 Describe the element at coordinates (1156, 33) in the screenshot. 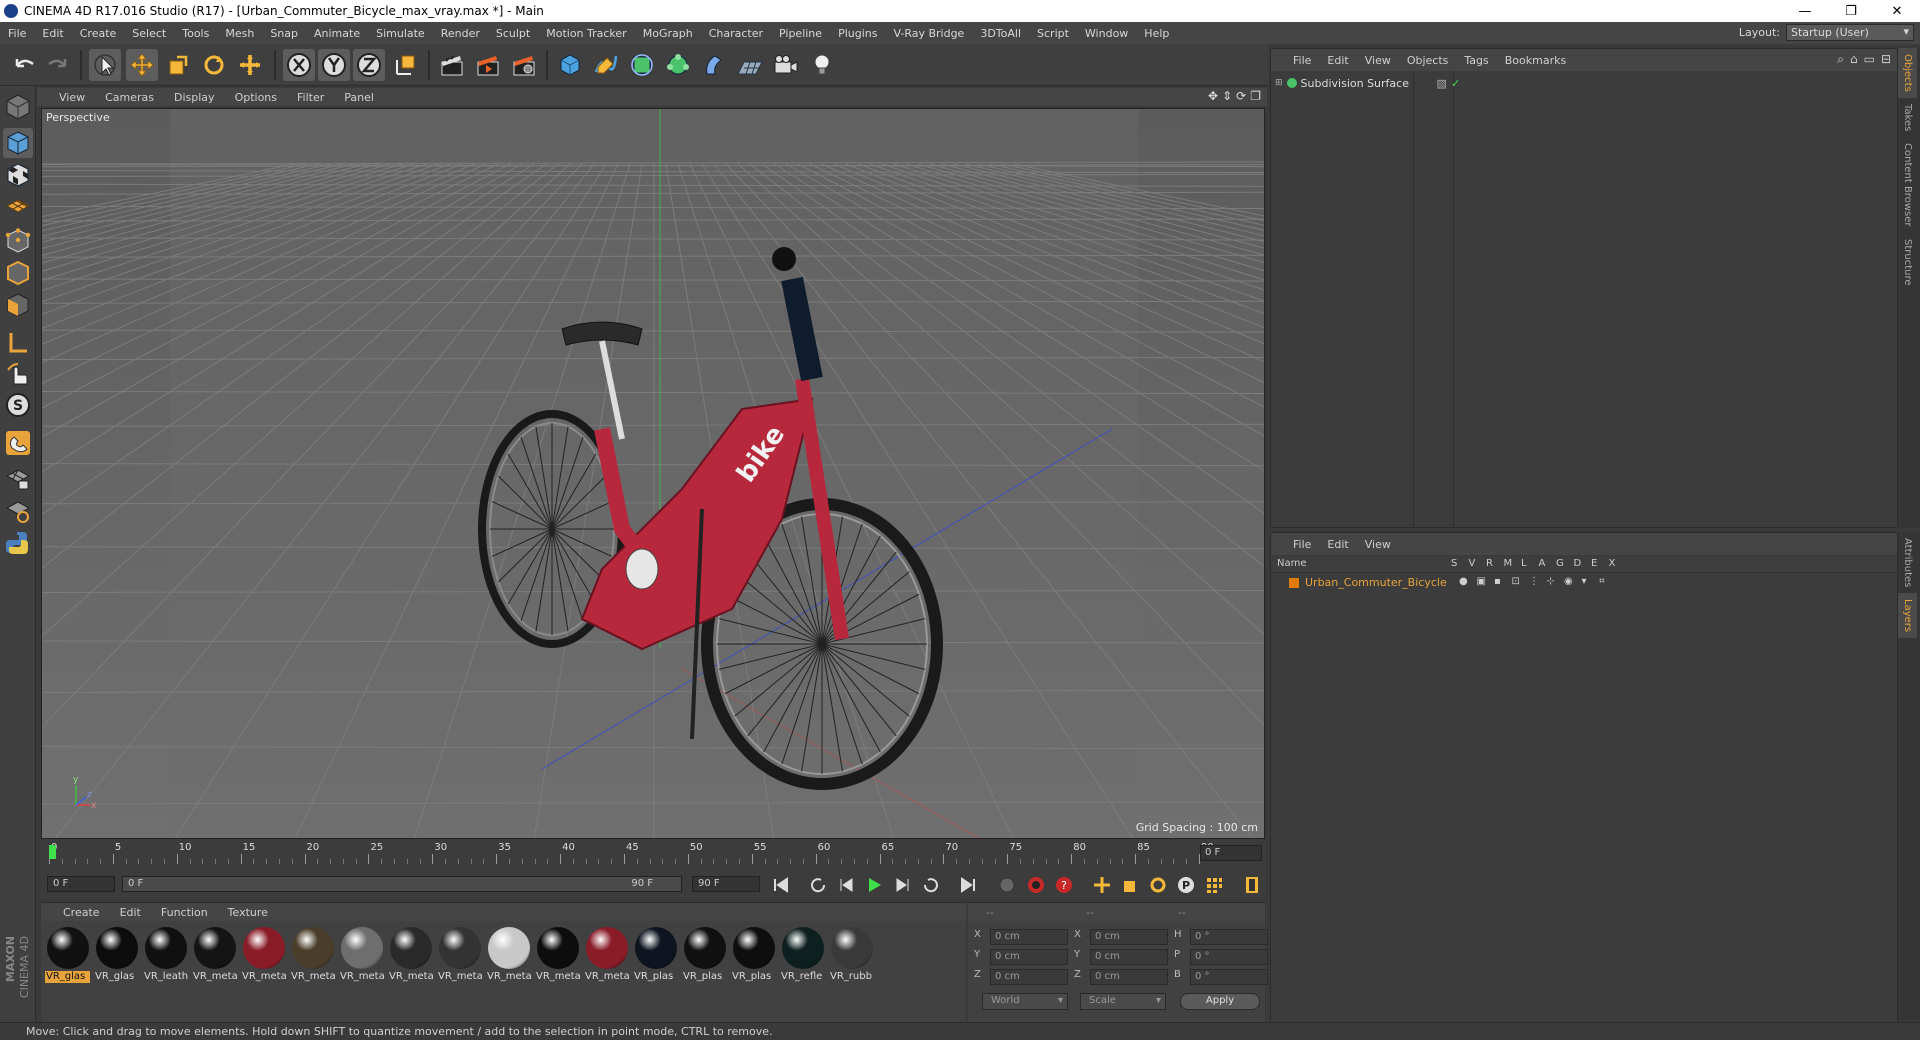

I see `menu-help: Help` at that location.